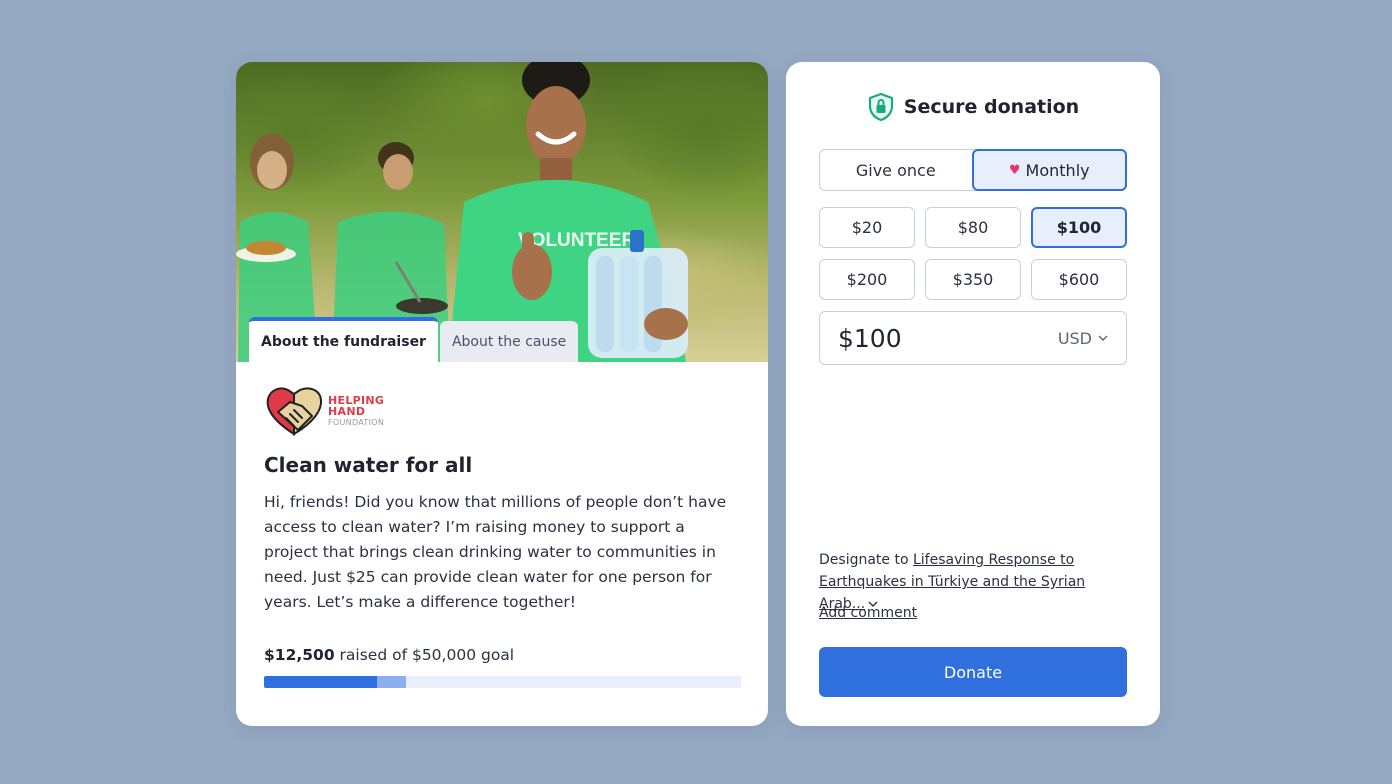 The height and width of the screenshot is (784, 1392). I want to click on logo-line-hand: HAND, so click(347, 411).